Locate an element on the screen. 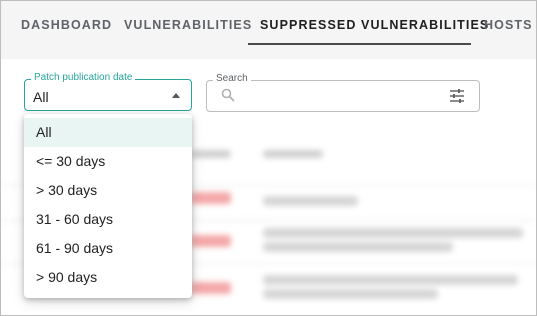 The image size is (537, 316). patch-publication-date-value: All is located at coordinates (41, 97).